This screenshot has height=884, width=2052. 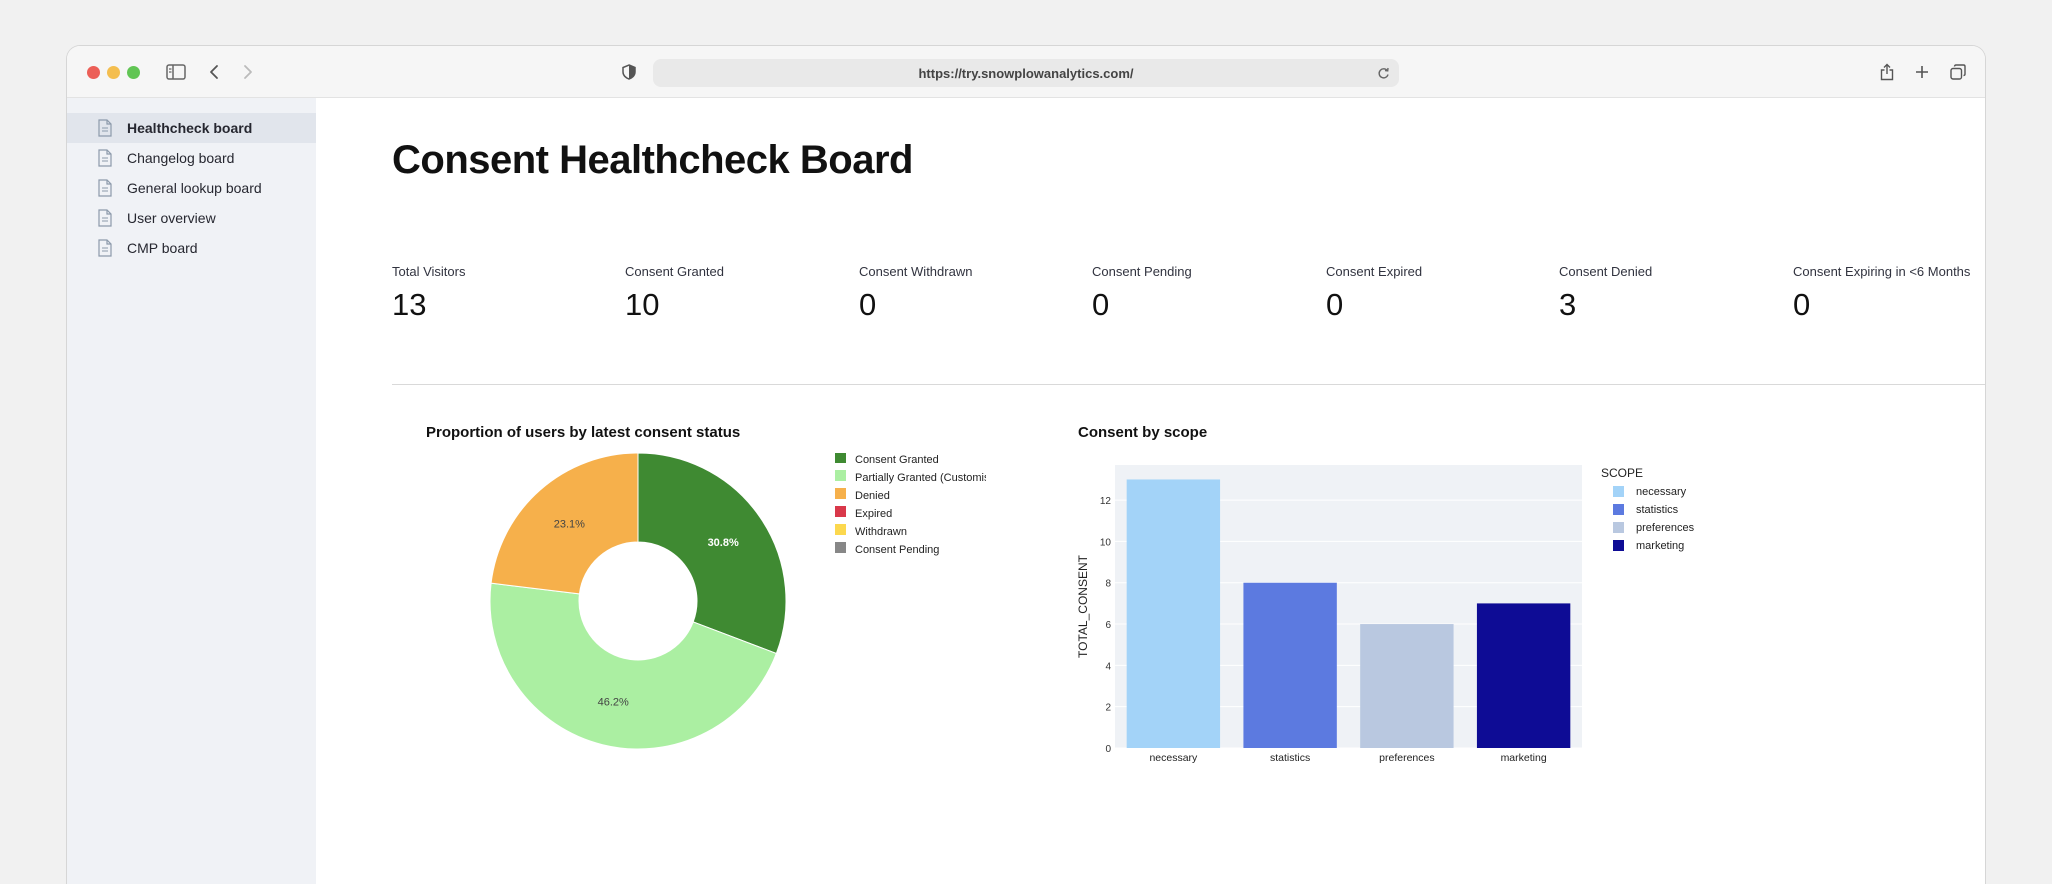 What do you see at coordinates (162, 248) in the screenshot?
I see `sidebar-item-label: CMP board` at bounding box center [162, 248].